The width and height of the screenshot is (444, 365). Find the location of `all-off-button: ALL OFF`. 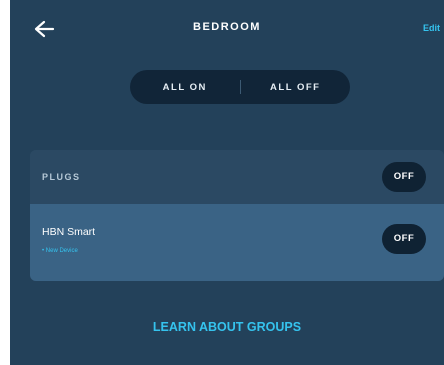

all-off-button: ALL OFF is located at coordinates (296, 87).